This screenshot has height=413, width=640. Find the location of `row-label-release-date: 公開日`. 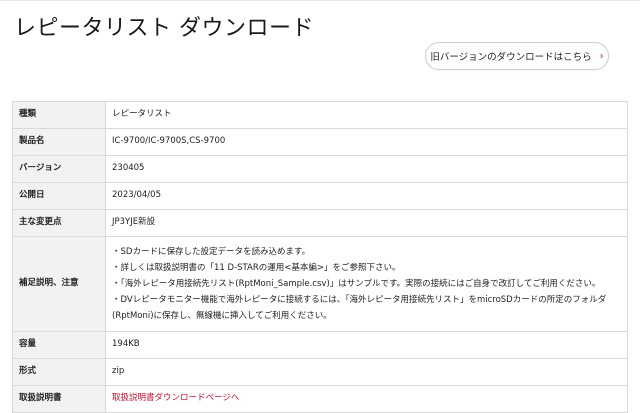

row-label-release-date: 公開日 is located at coordinates (59, 196).